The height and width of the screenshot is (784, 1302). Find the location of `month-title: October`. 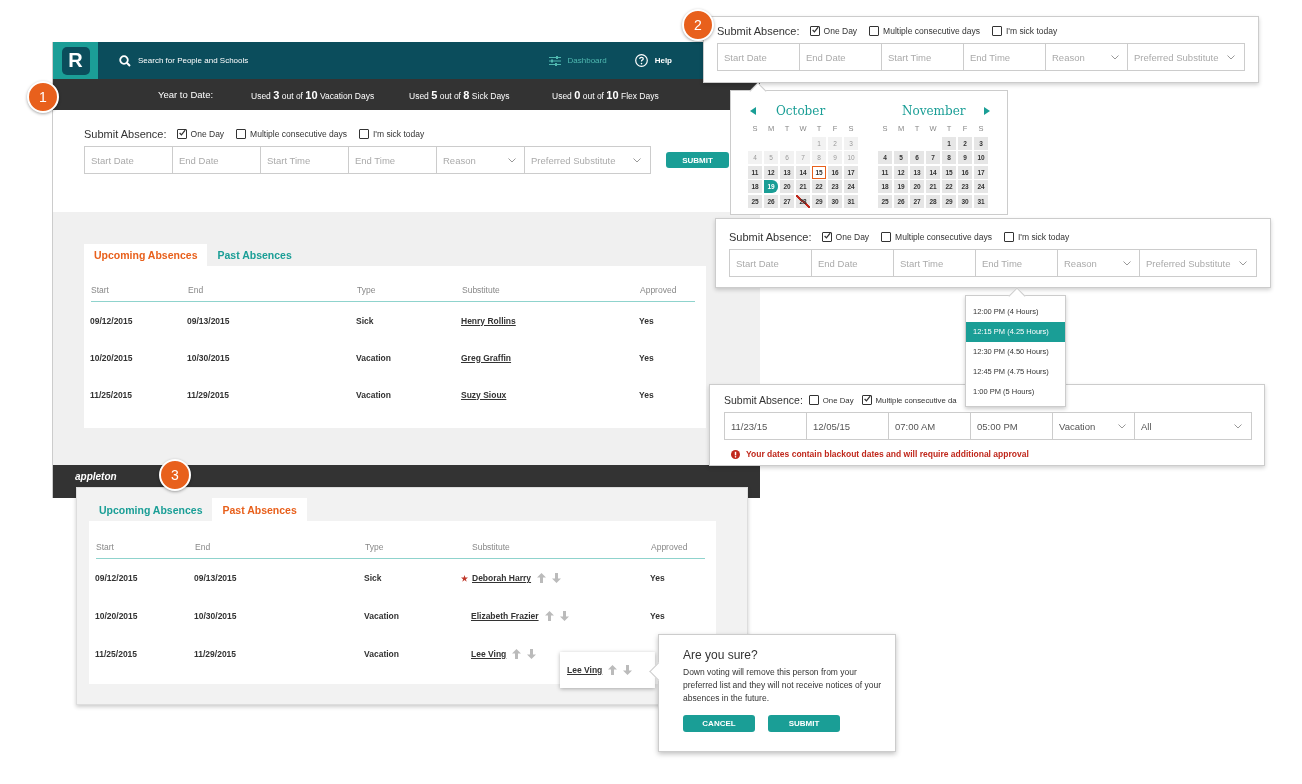

month-title: October is located at coordinates (801, 111).